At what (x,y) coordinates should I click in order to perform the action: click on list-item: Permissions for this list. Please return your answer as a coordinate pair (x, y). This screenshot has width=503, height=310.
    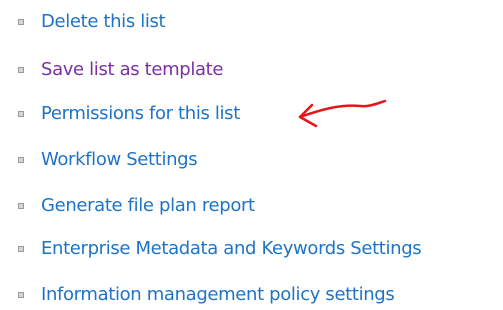
    Looking at the image, I should click on (251, 114).